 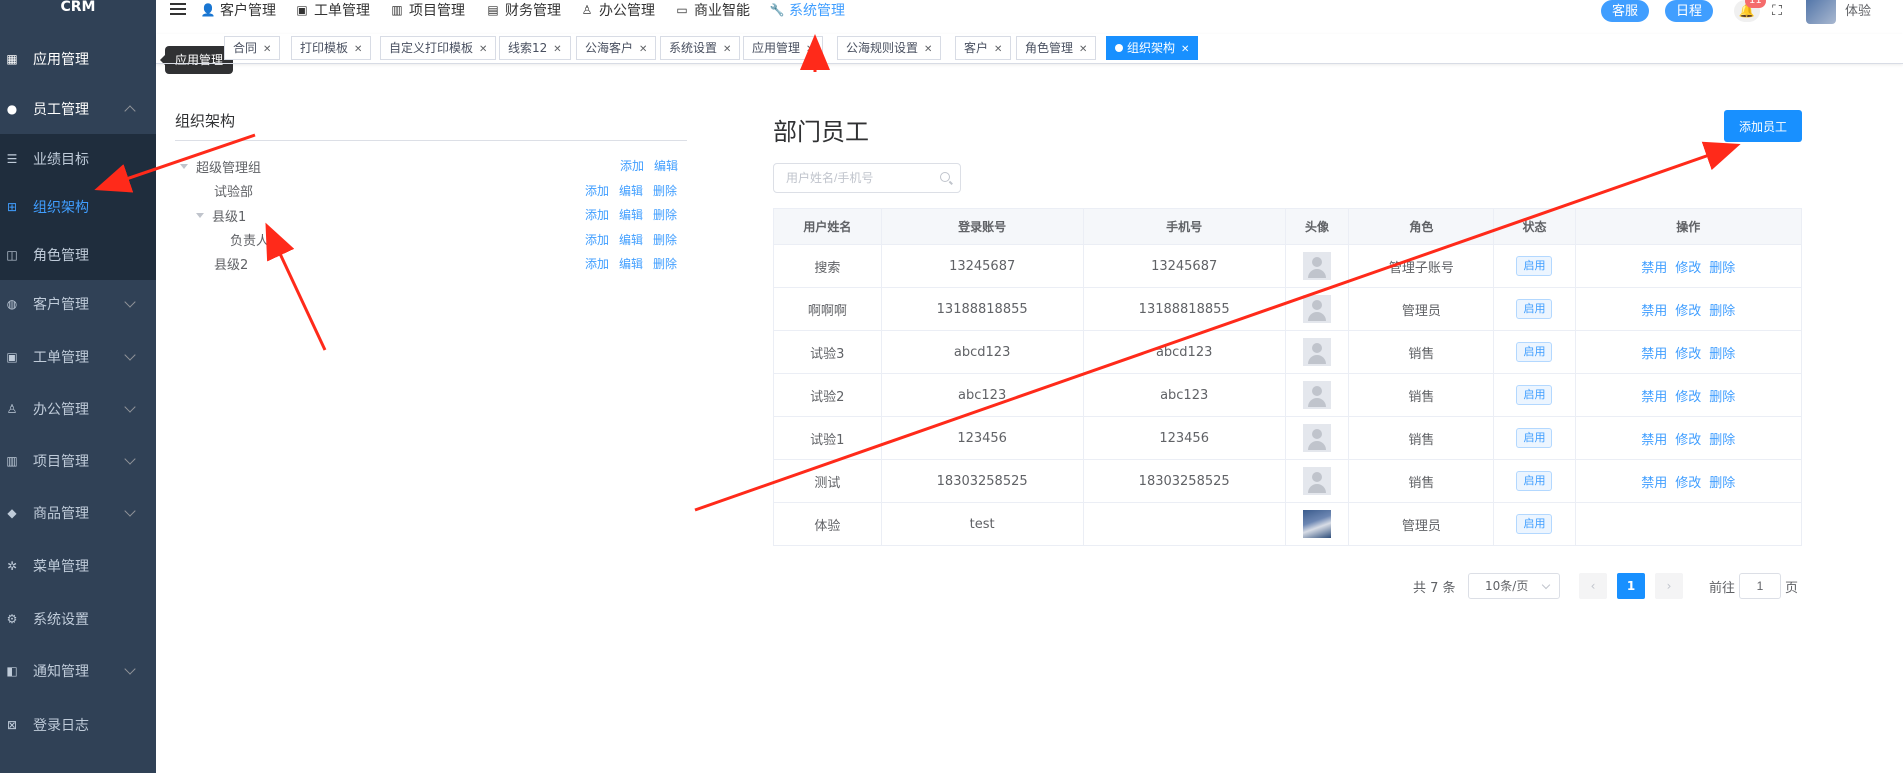 What do you see at coordinates (1760, 586) in the screenshot?
I see `goto-page-input` at bounding box center [1760, 586].